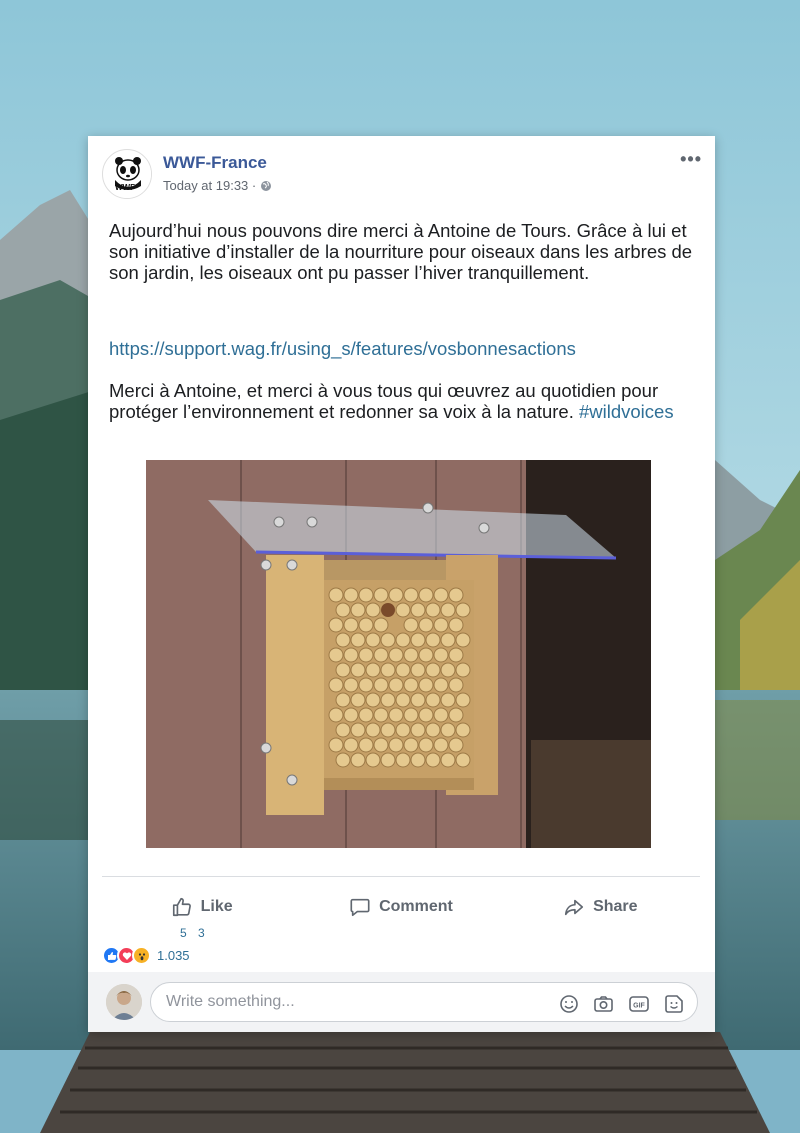 Image resolution: width=800 pixels, height=1133 pixels. I want to click on share-arrow-icon, so click(574, 907).